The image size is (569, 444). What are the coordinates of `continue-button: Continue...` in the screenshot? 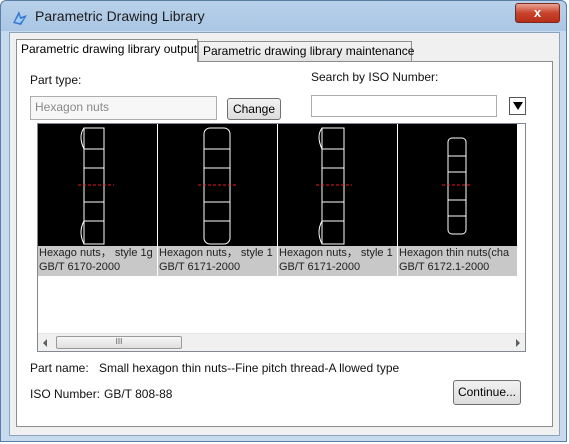 It's located at (487, 392).